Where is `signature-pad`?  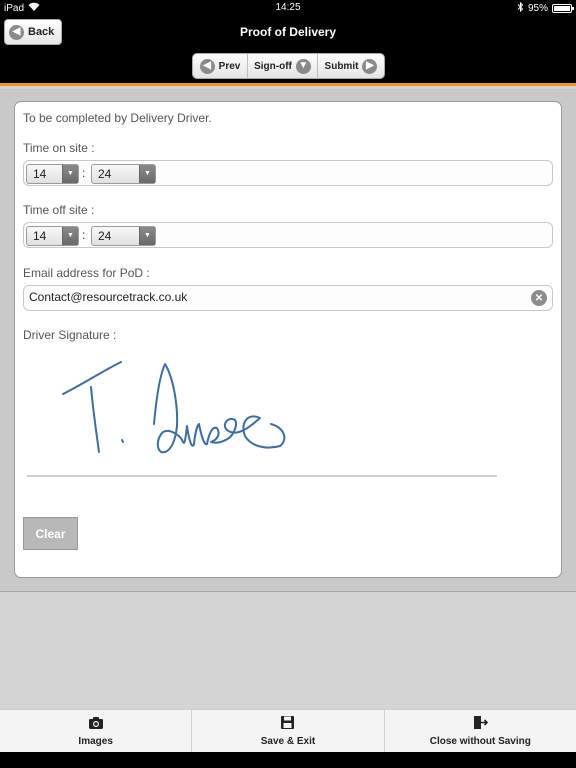
signature-pad is located at coordinates (185, 399).